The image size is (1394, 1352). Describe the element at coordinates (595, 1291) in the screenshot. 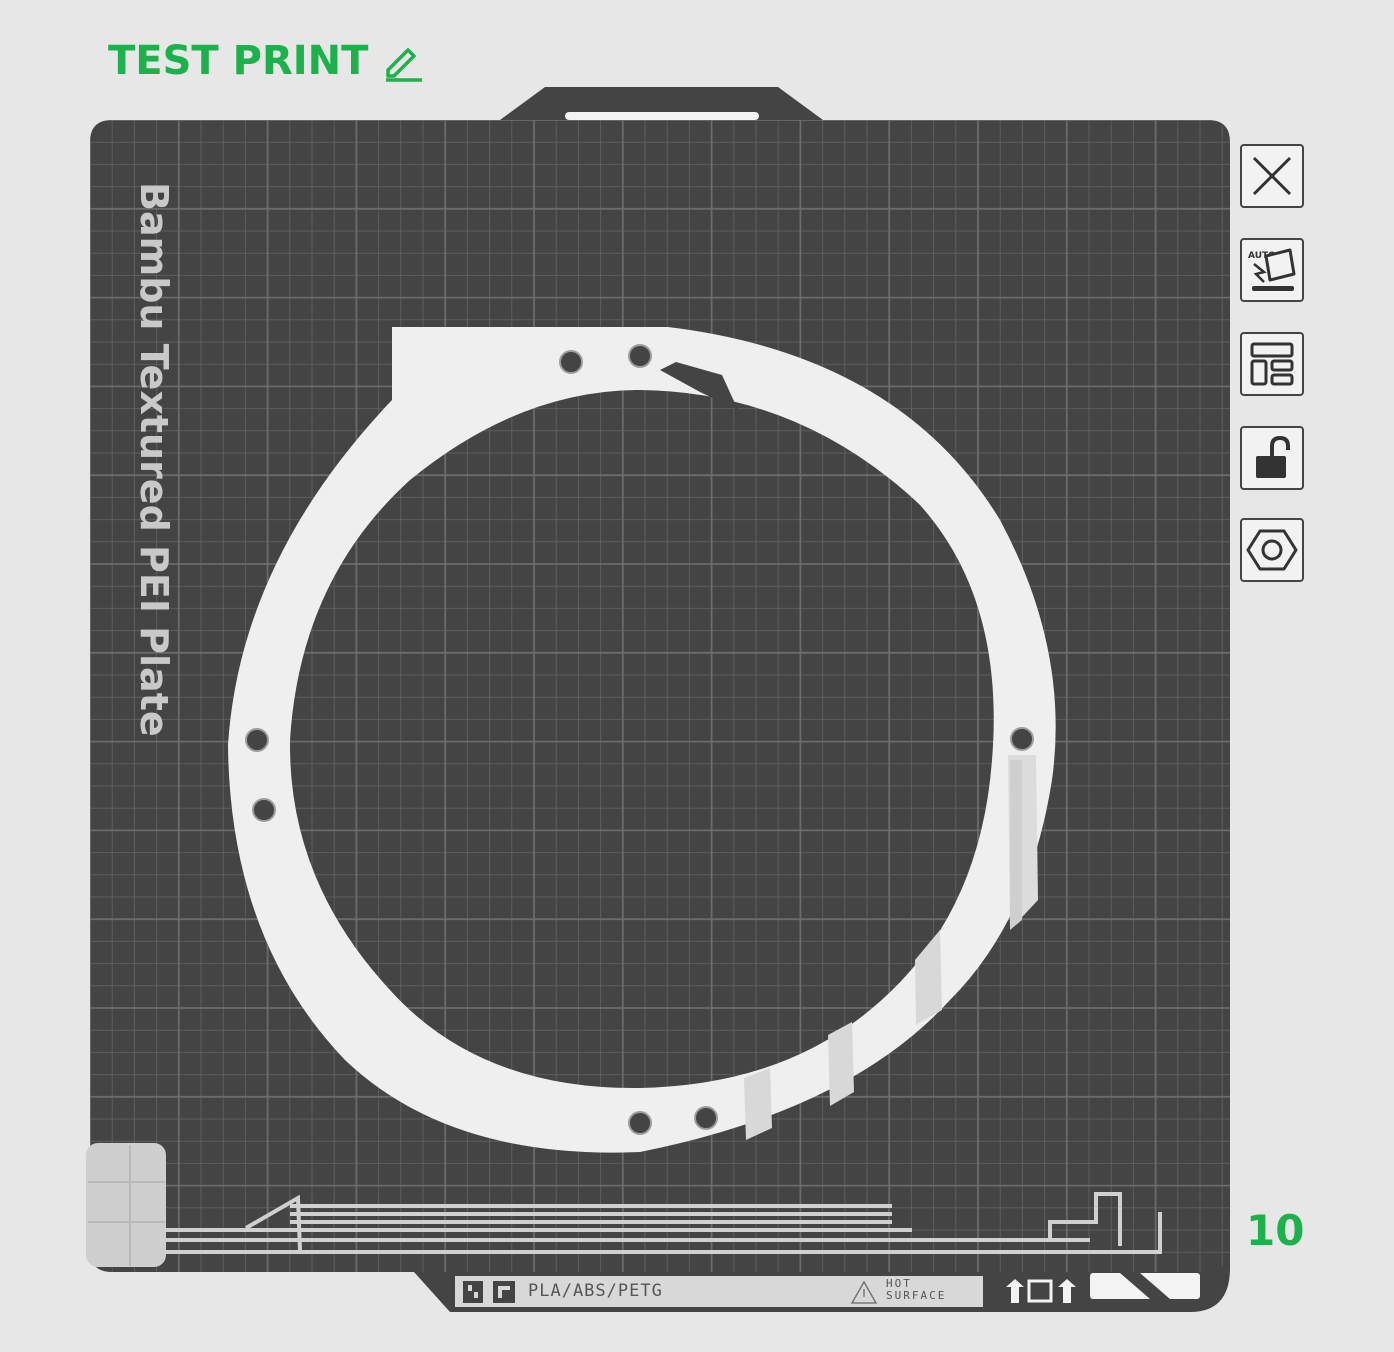

I see `filament-types: PLA/ABS/PETG` at that location.